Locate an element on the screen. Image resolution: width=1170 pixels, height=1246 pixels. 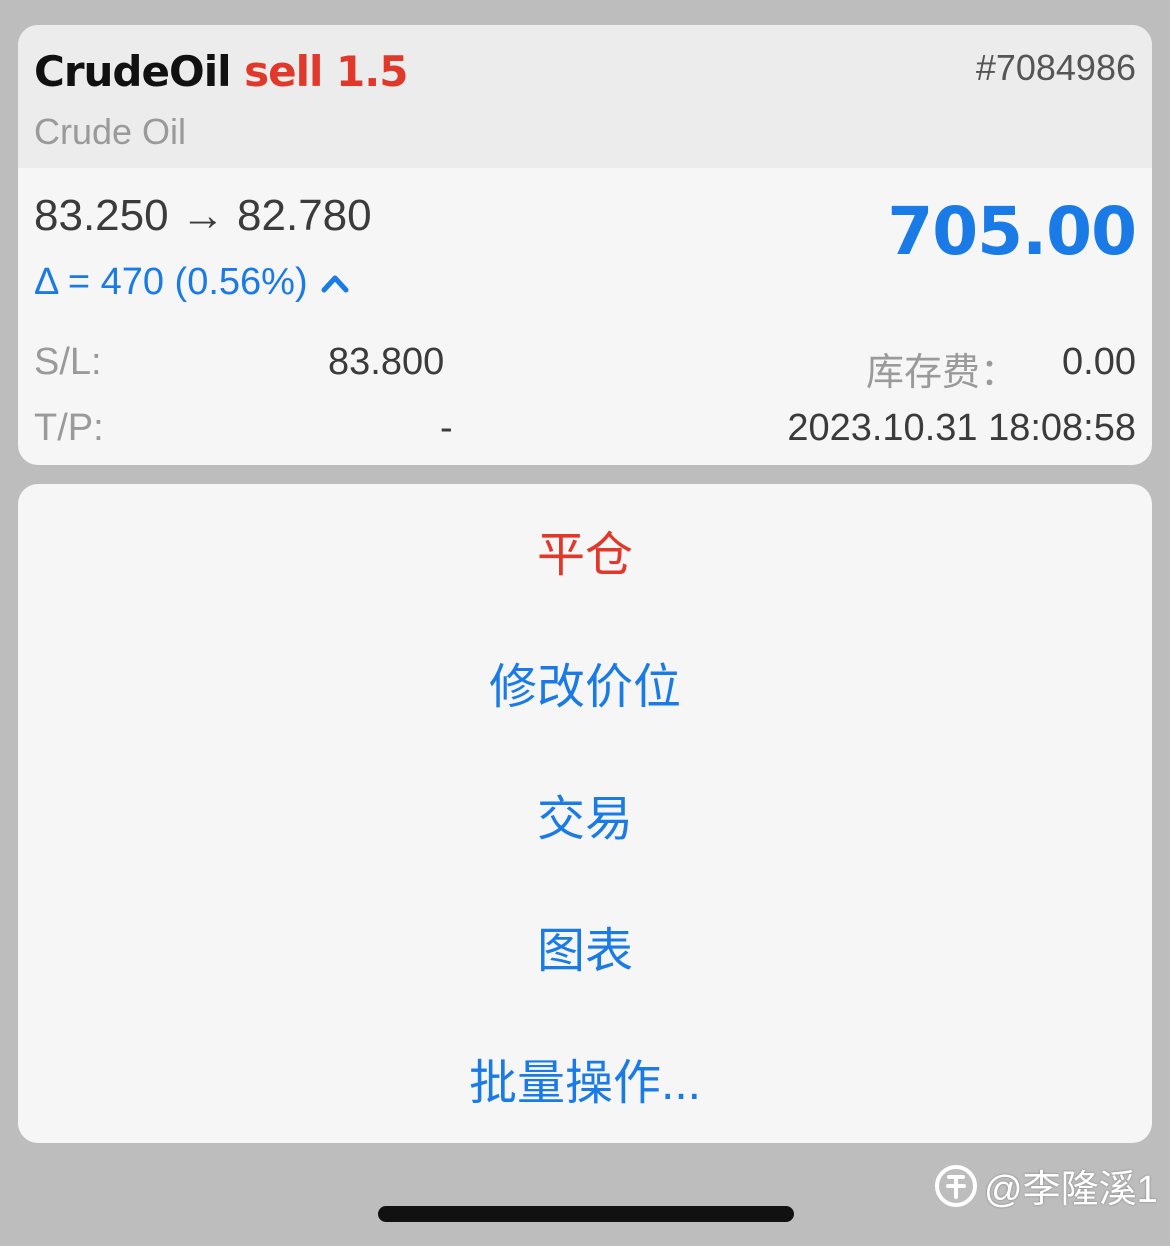
delta-toggle: Δ = 470 (0.56%) is located at coordinates (192, 282).